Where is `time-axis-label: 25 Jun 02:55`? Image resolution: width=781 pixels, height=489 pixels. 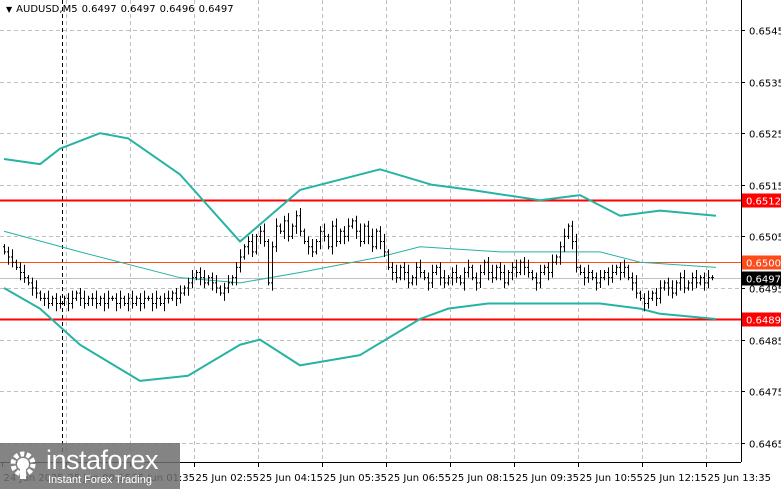
time-axis-label: 25 Jun 02:55 is located at coordinates (228, 478).